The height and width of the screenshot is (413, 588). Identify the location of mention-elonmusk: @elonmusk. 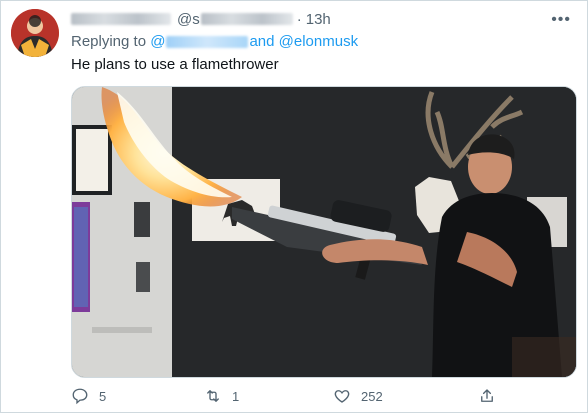
(318, 41).